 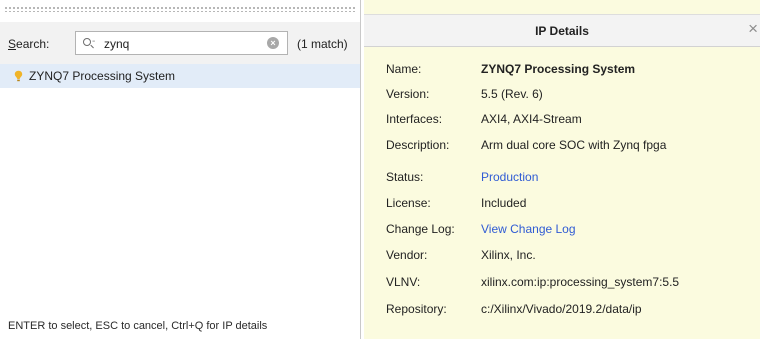 I want to click on drag-handle, so click(x=180, y=9).